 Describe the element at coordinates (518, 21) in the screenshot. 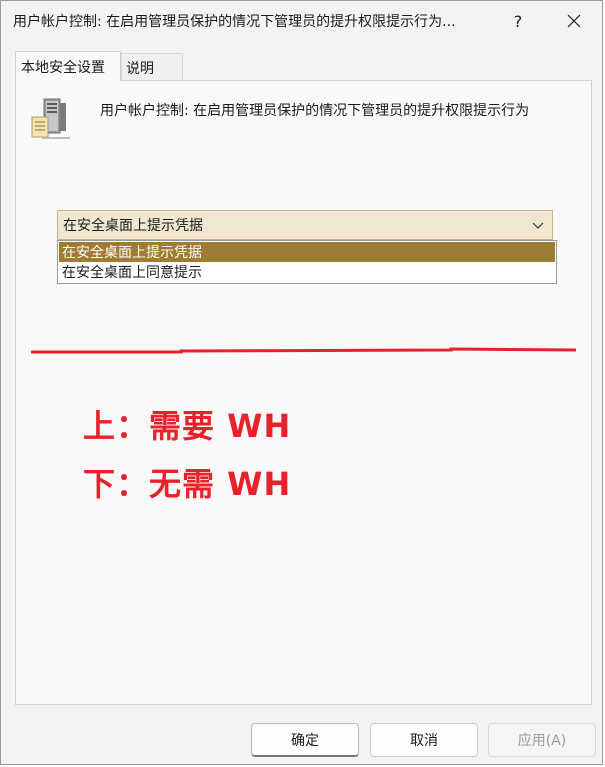

I see `help-button: ?` at that location.